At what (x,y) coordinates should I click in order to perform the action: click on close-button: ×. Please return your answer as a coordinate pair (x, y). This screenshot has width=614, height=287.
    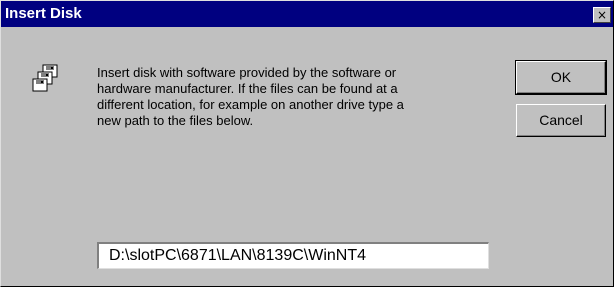
    Looking at the image, I should click on (602, 15).